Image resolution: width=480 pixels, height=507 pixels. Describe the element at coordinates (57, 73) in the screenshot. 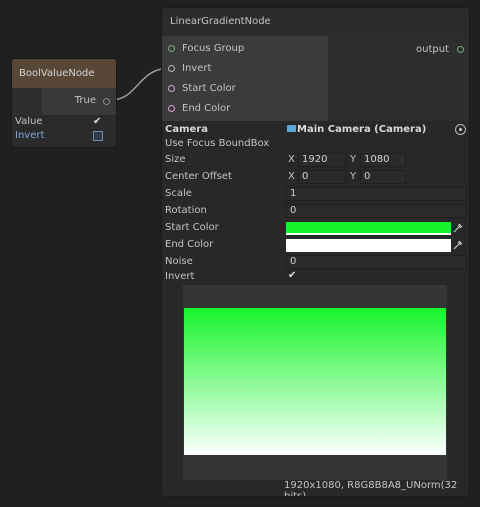

I see `bool-node-title: BoolValueNode` at that location.